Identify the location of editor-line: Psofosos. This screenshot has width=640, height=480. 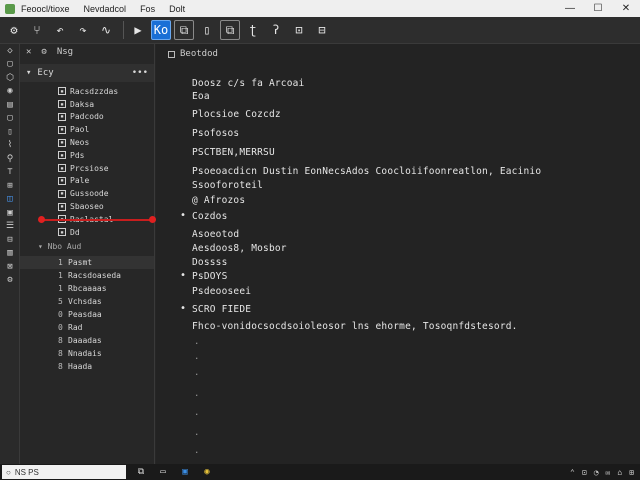
(215, 133).